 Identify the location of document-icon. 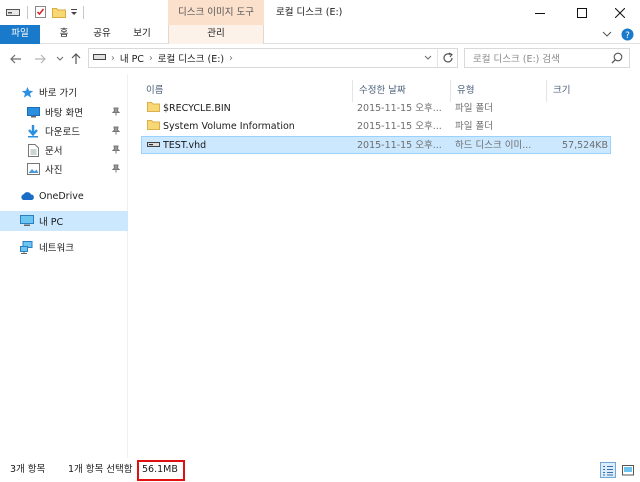
(33, 150).